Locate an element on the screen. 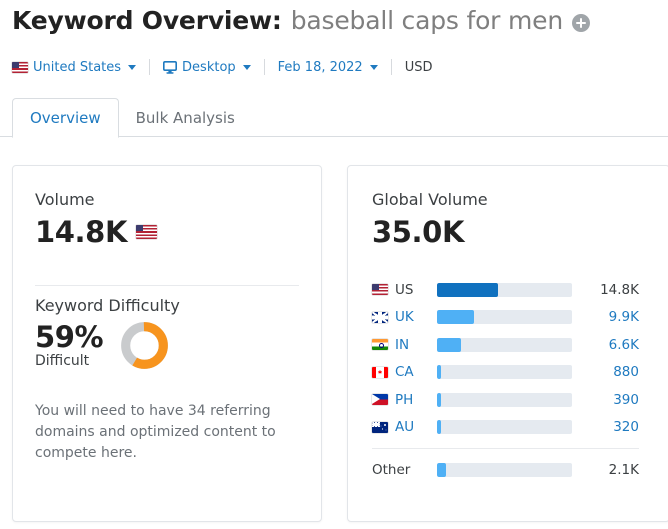  keyword-difficulty-value-row: 59% Difficult is located at coordinates (107, 345).